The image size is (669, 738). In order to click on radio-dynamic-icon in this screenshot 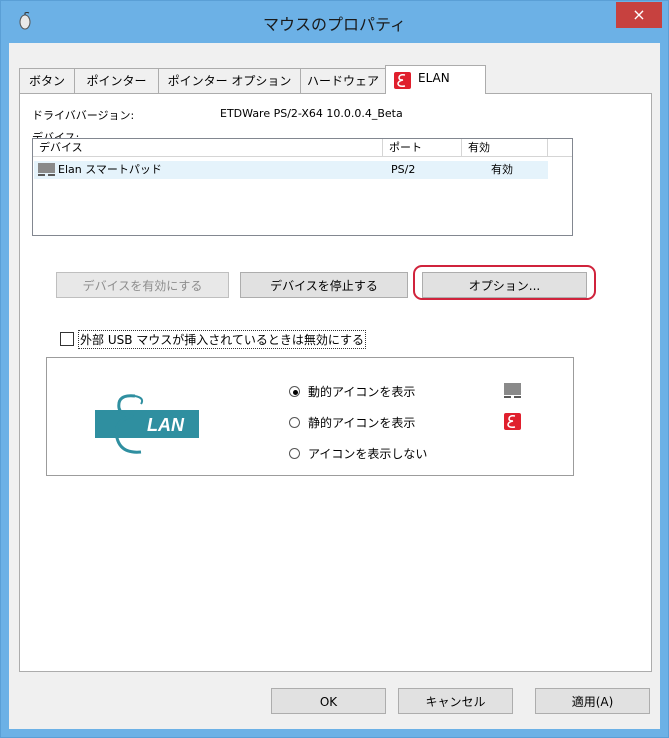, I will do `click(294, 391)`.